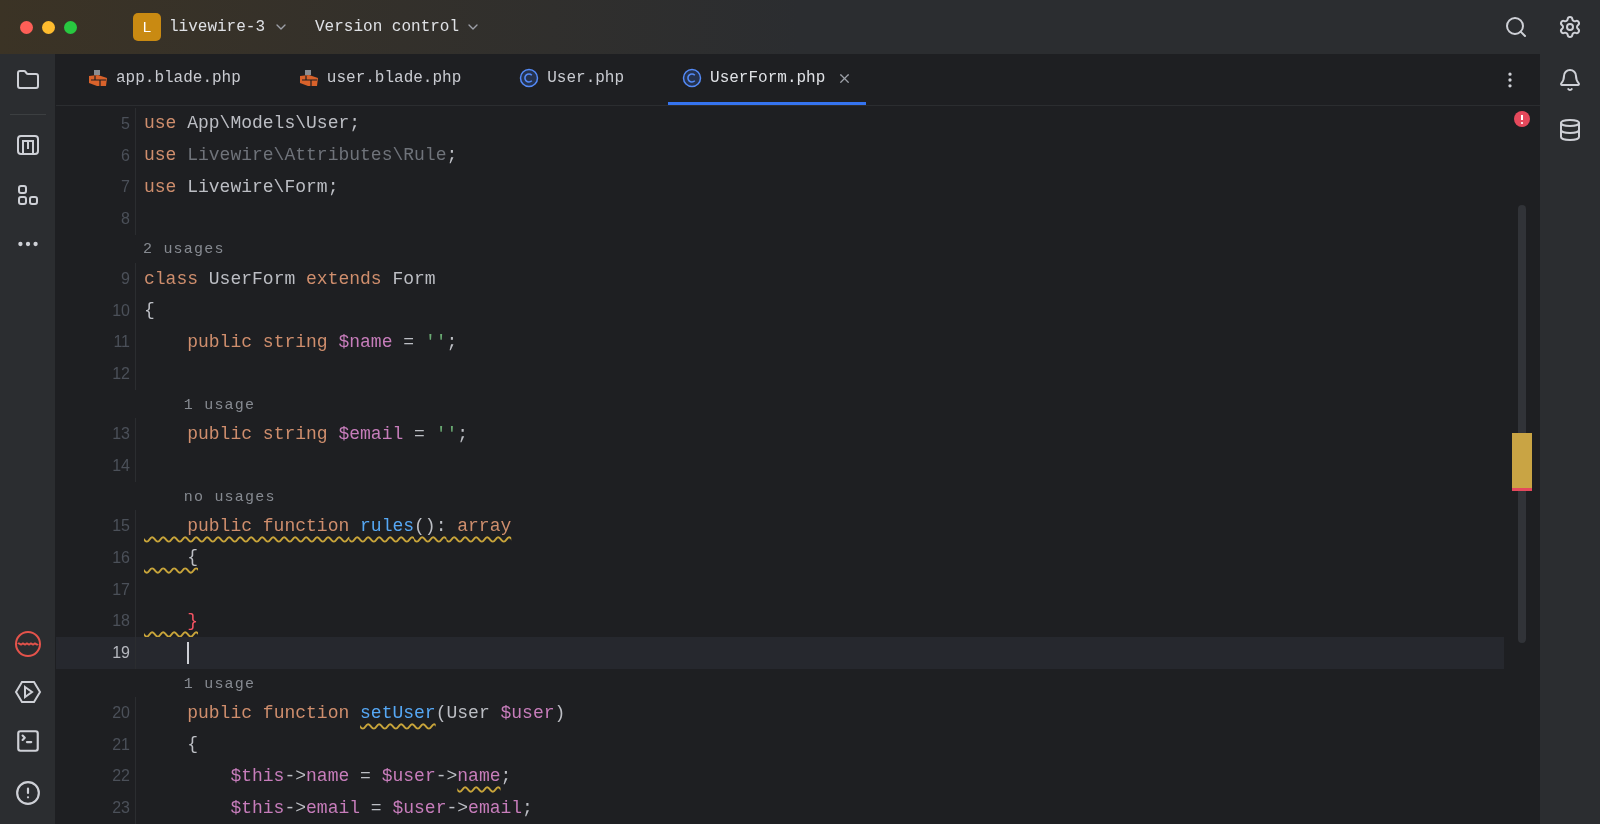 This screenshot has height=824, width=1600. Describe the element at coordinates (27, 644) in the screenshot. I see `problems-wave-icon` at that location.